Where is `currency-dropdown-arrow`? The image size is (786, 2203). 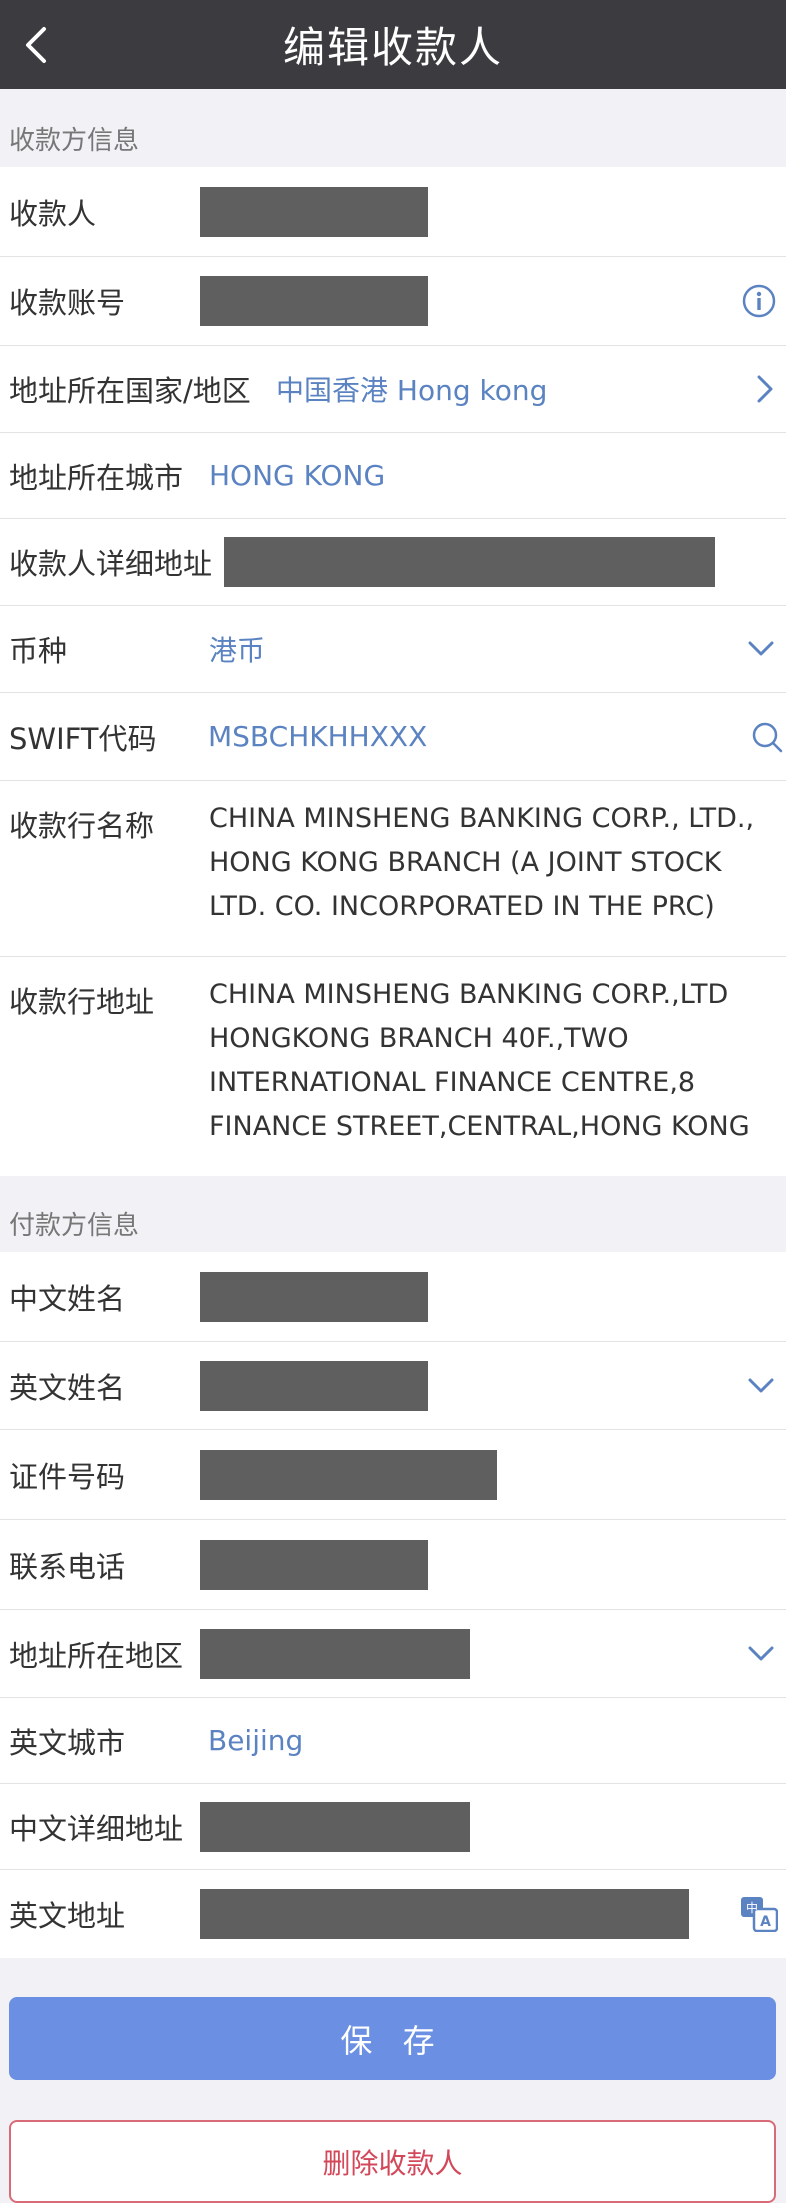 currency-dropdown-arrow is located at coordinates (761, 649).